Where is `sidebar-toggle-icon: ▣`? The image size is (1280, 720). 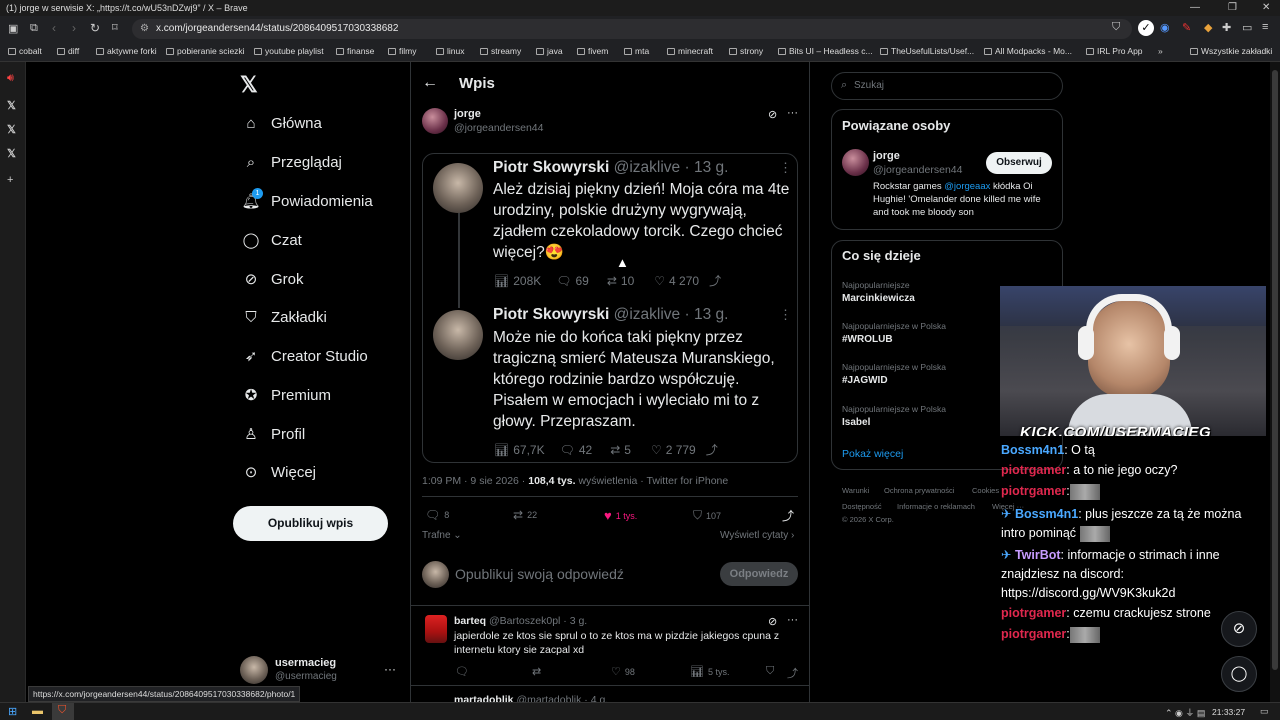 sidebar-toggle-icon: ▣ is located at coordinates (13, 28).